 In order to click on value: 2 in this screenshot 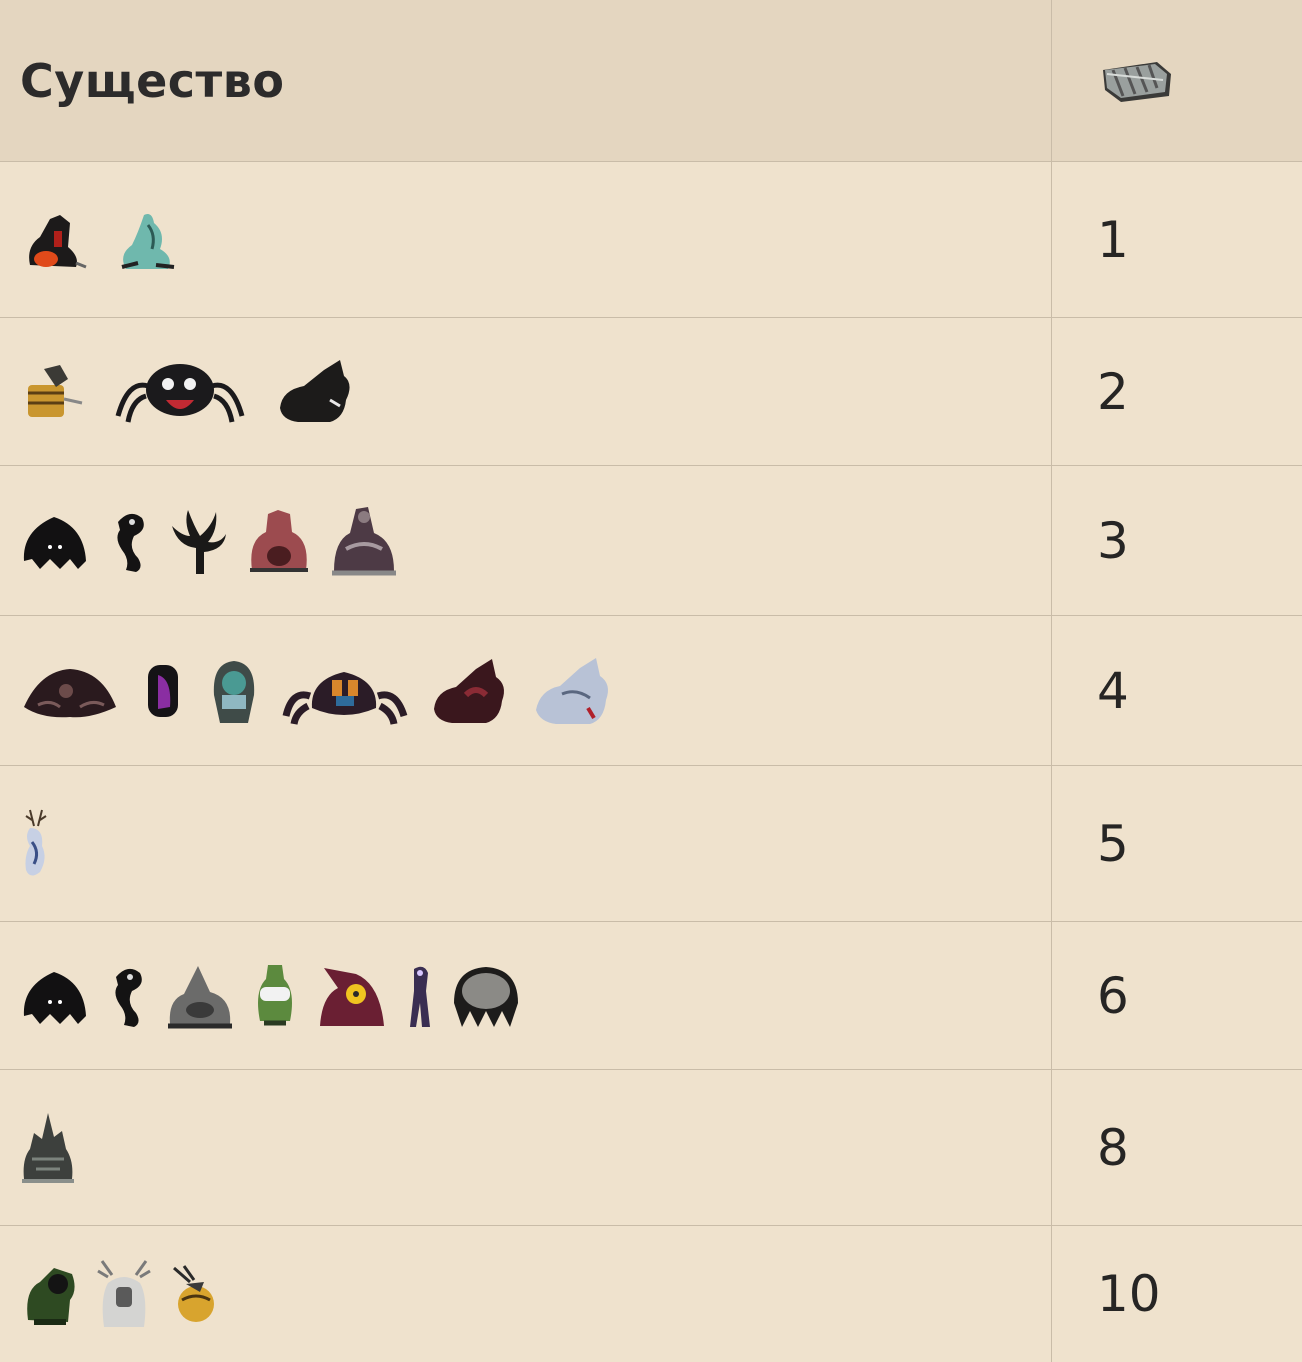, I will do `click(1113, 391)`.